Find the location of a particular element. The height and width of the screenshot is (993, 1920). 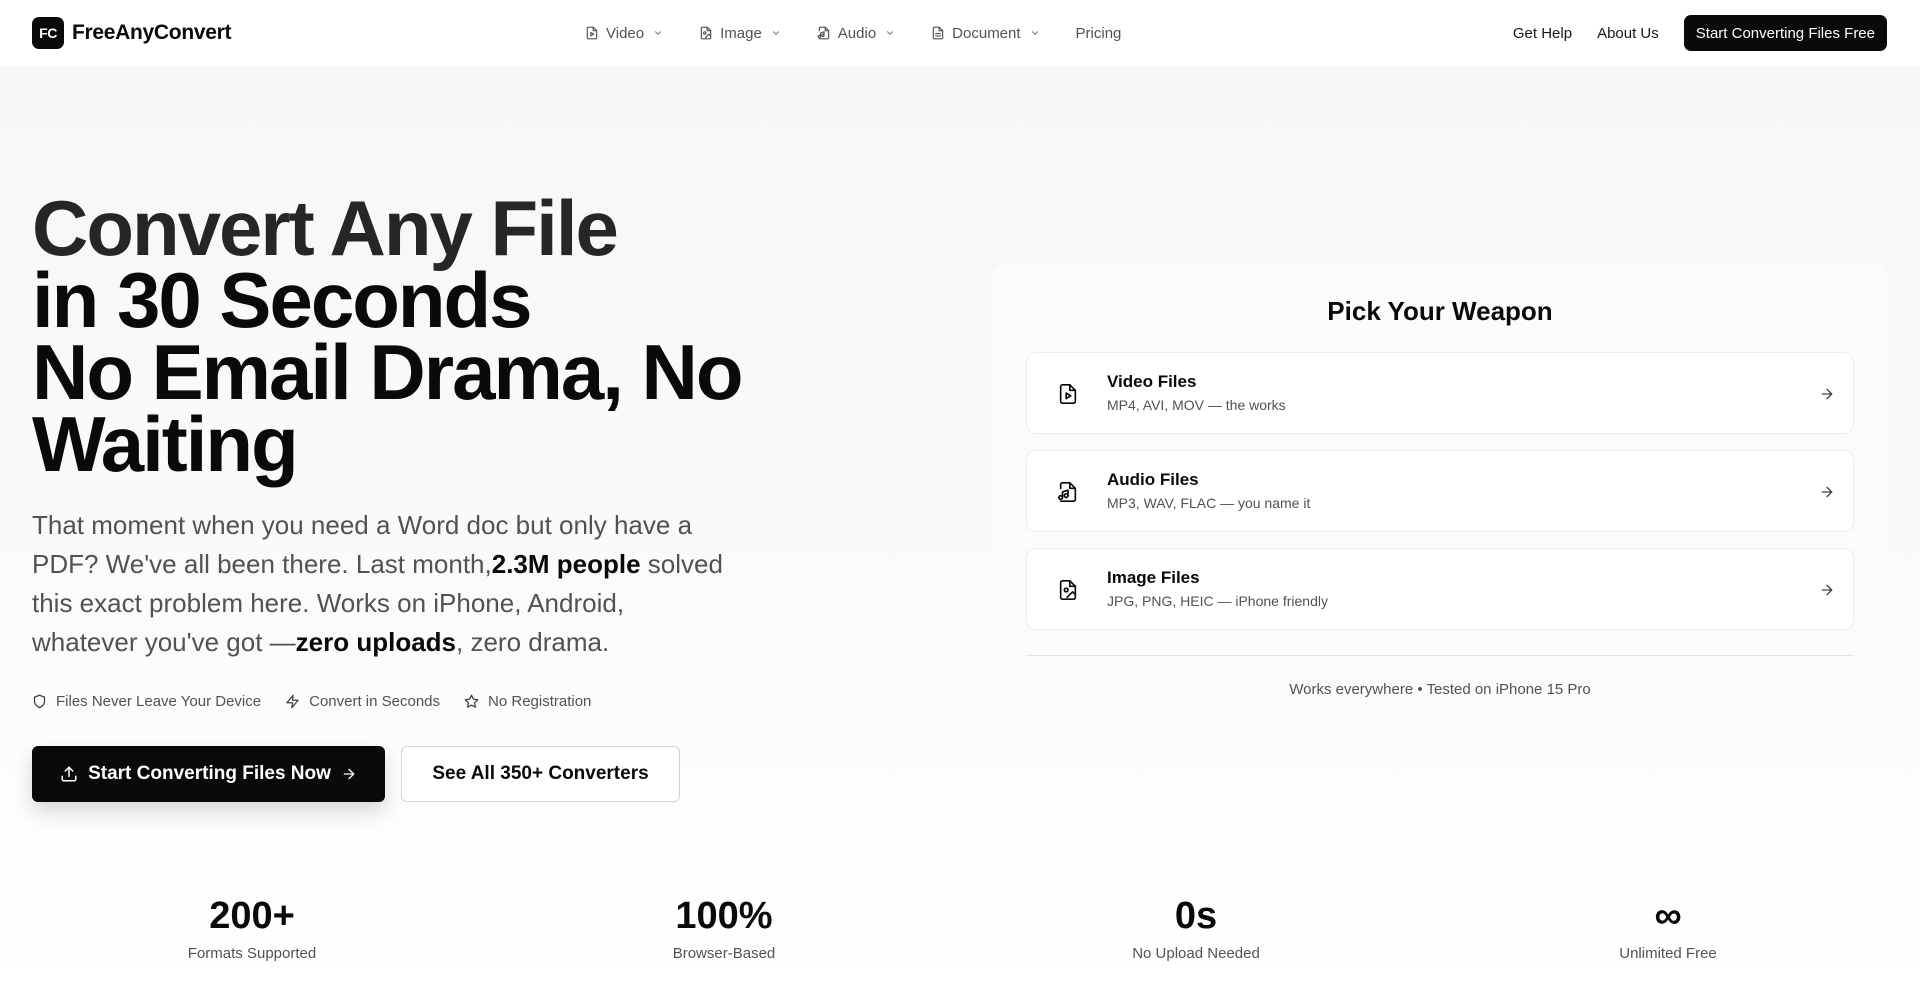

option-desc: MP3, WAV, FLAC — you name it is located at coordinates (1209, 503).